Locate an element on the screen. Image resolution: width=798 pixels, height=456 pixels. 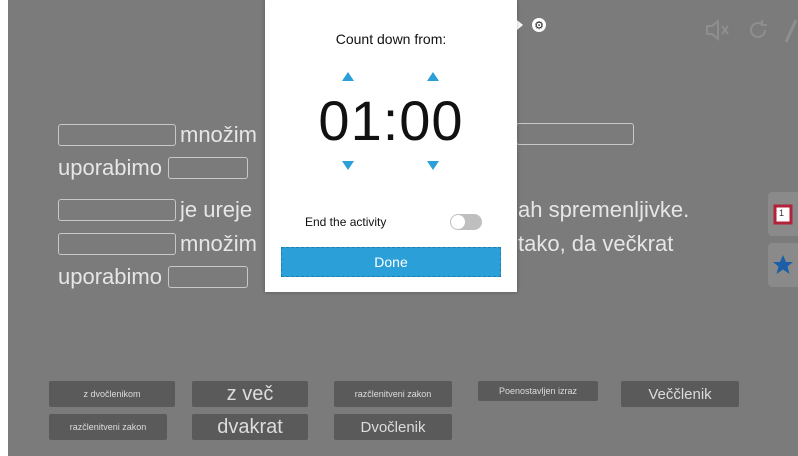
sentence-row: je ureje is located at coordinates (155, 210).